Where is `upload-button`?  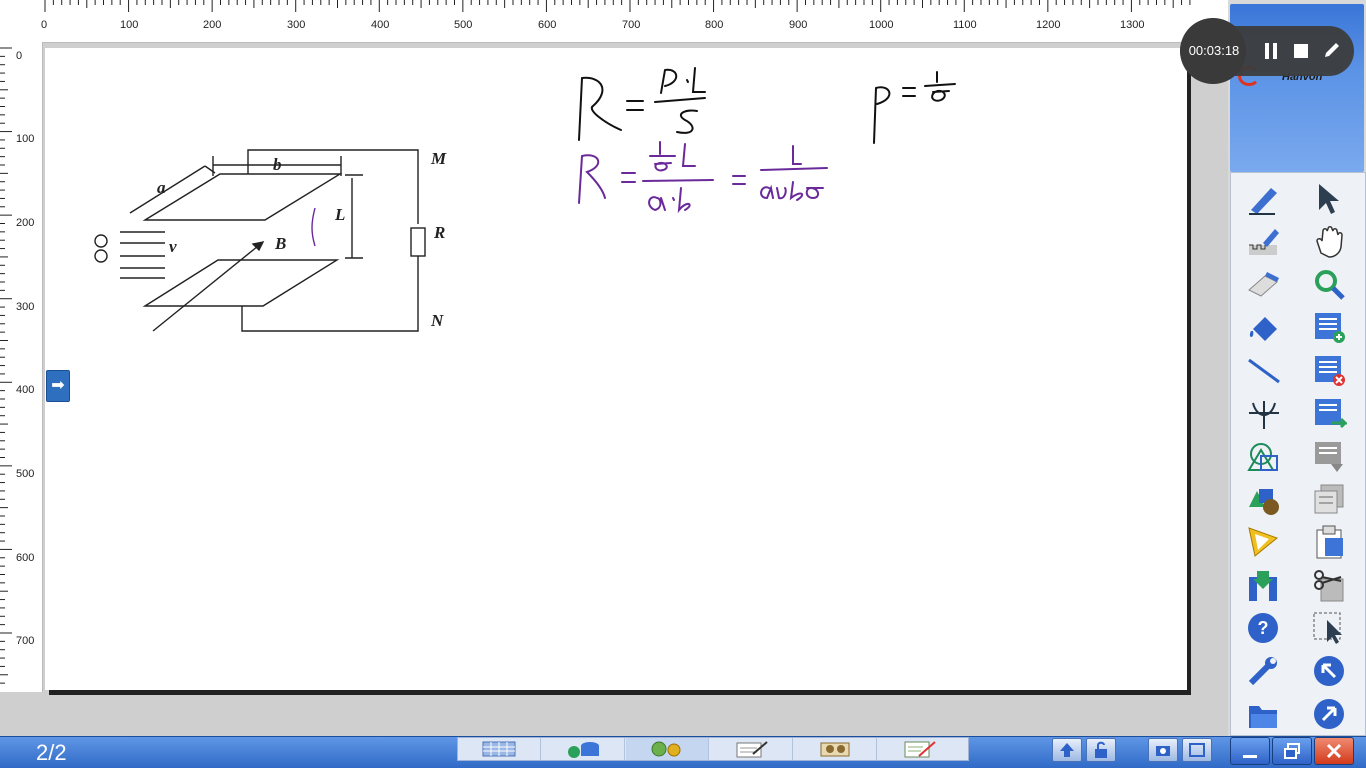
upload-button is located at coordinates (1067, 750).